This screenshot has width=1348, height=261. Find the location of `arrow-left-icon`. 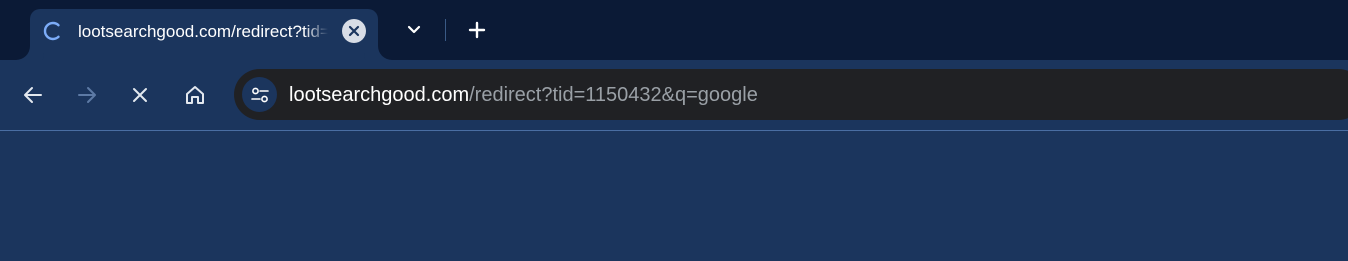

arrow-left-icon is located at coordinates (33, 95).